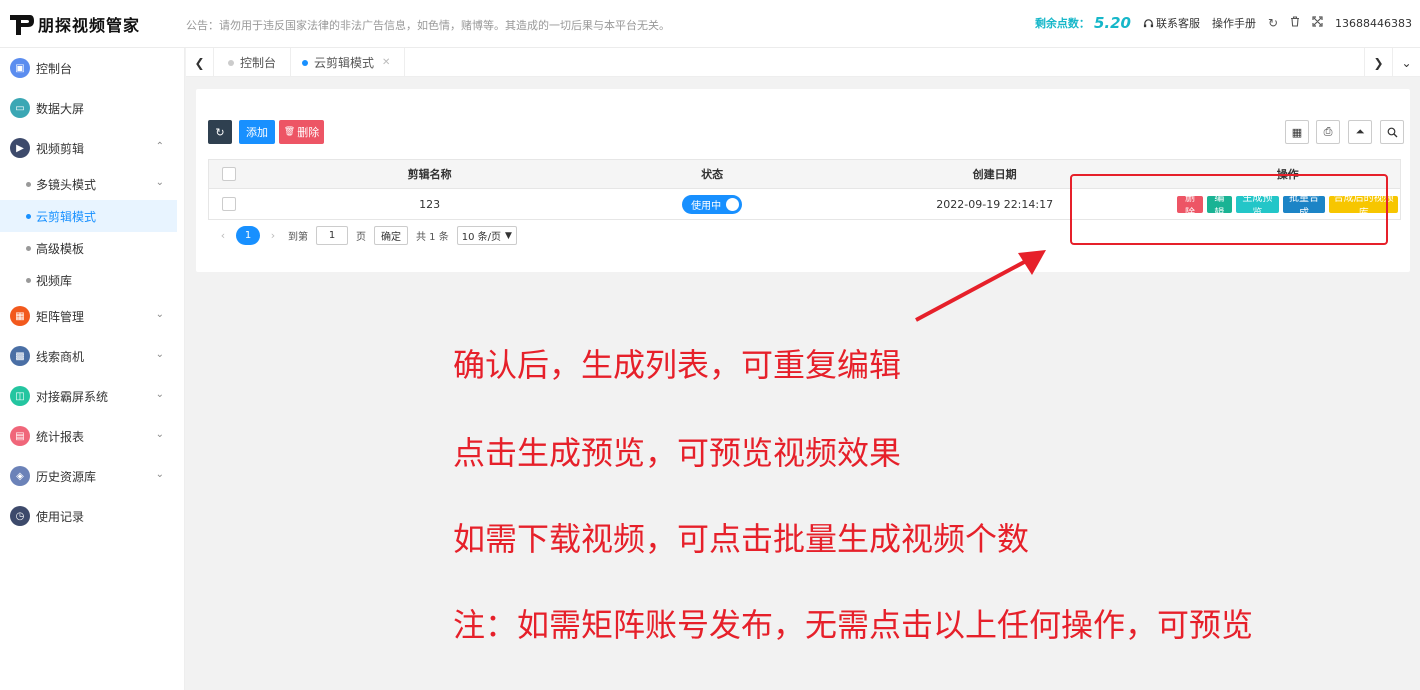  What do you see at coordinates (92, 108) in the screenshot?
I see `sidebar-item-data-screen: ▭ 数据大屏` at bounding box center [92, 108].